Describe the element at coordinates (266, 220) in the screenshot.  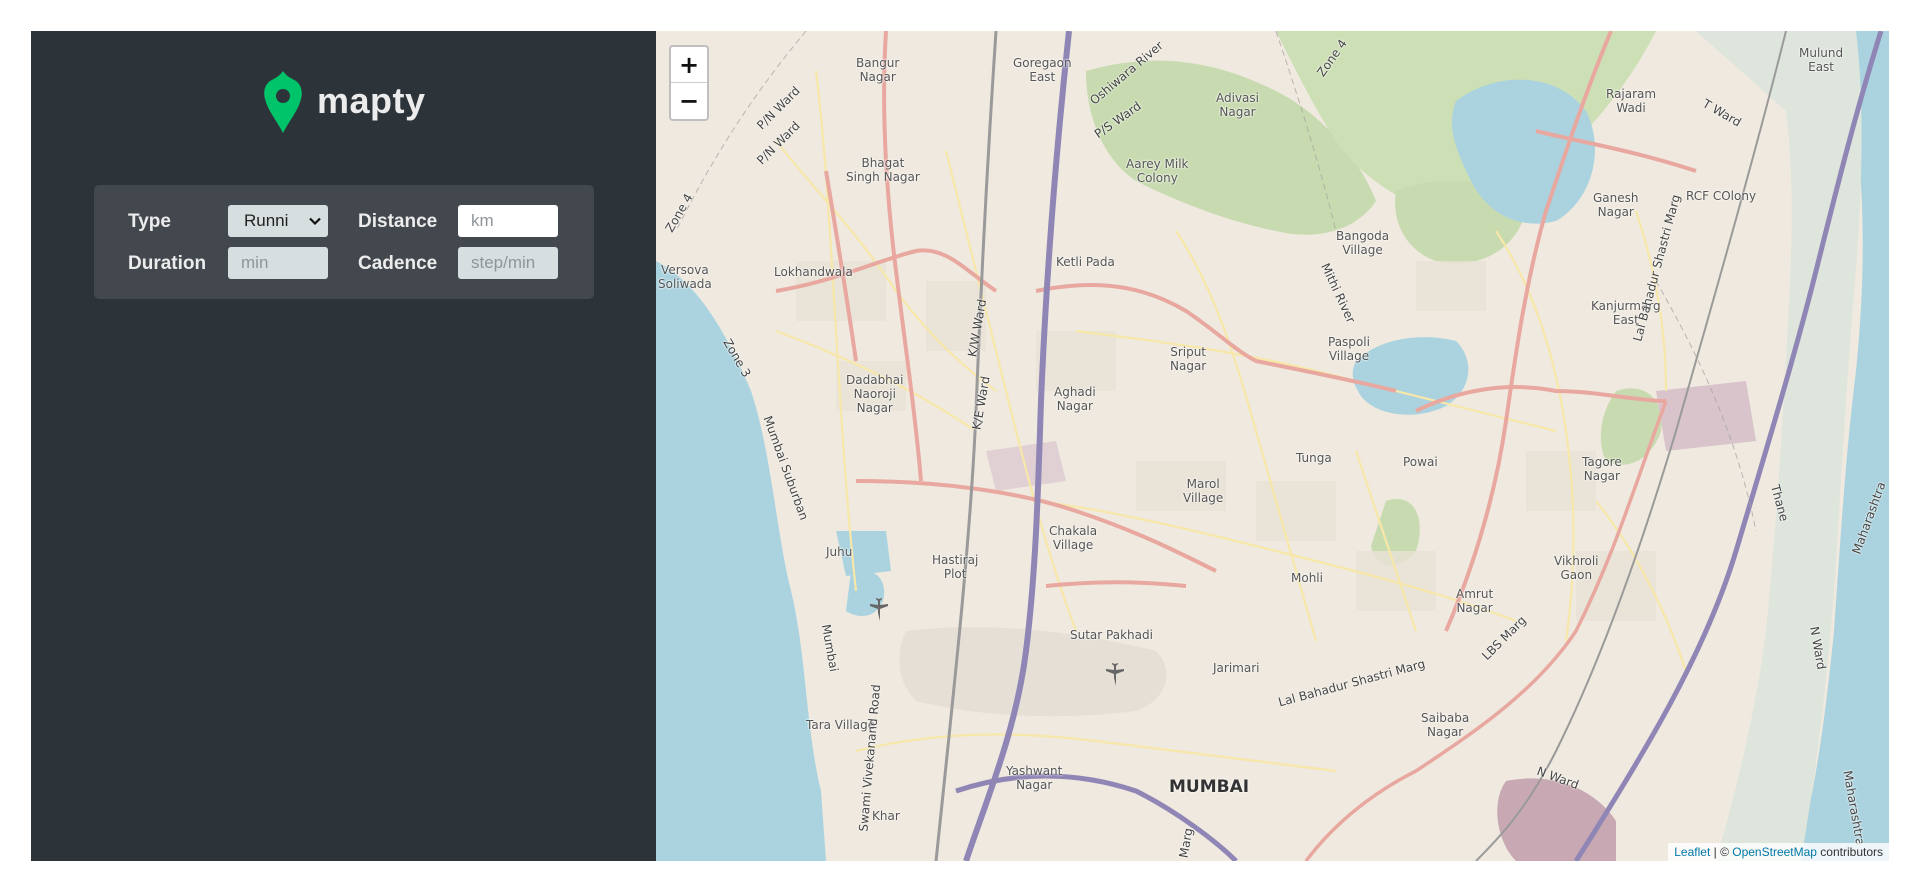
I see `type-select-value: Runni` at that location.